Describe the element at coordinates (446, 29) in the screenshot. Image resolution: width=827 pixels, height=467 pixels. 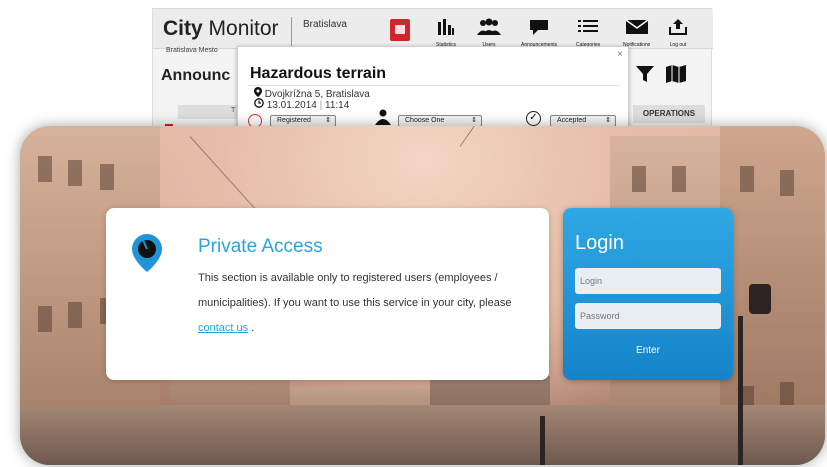
I see `bar-chart-icon` at that location.